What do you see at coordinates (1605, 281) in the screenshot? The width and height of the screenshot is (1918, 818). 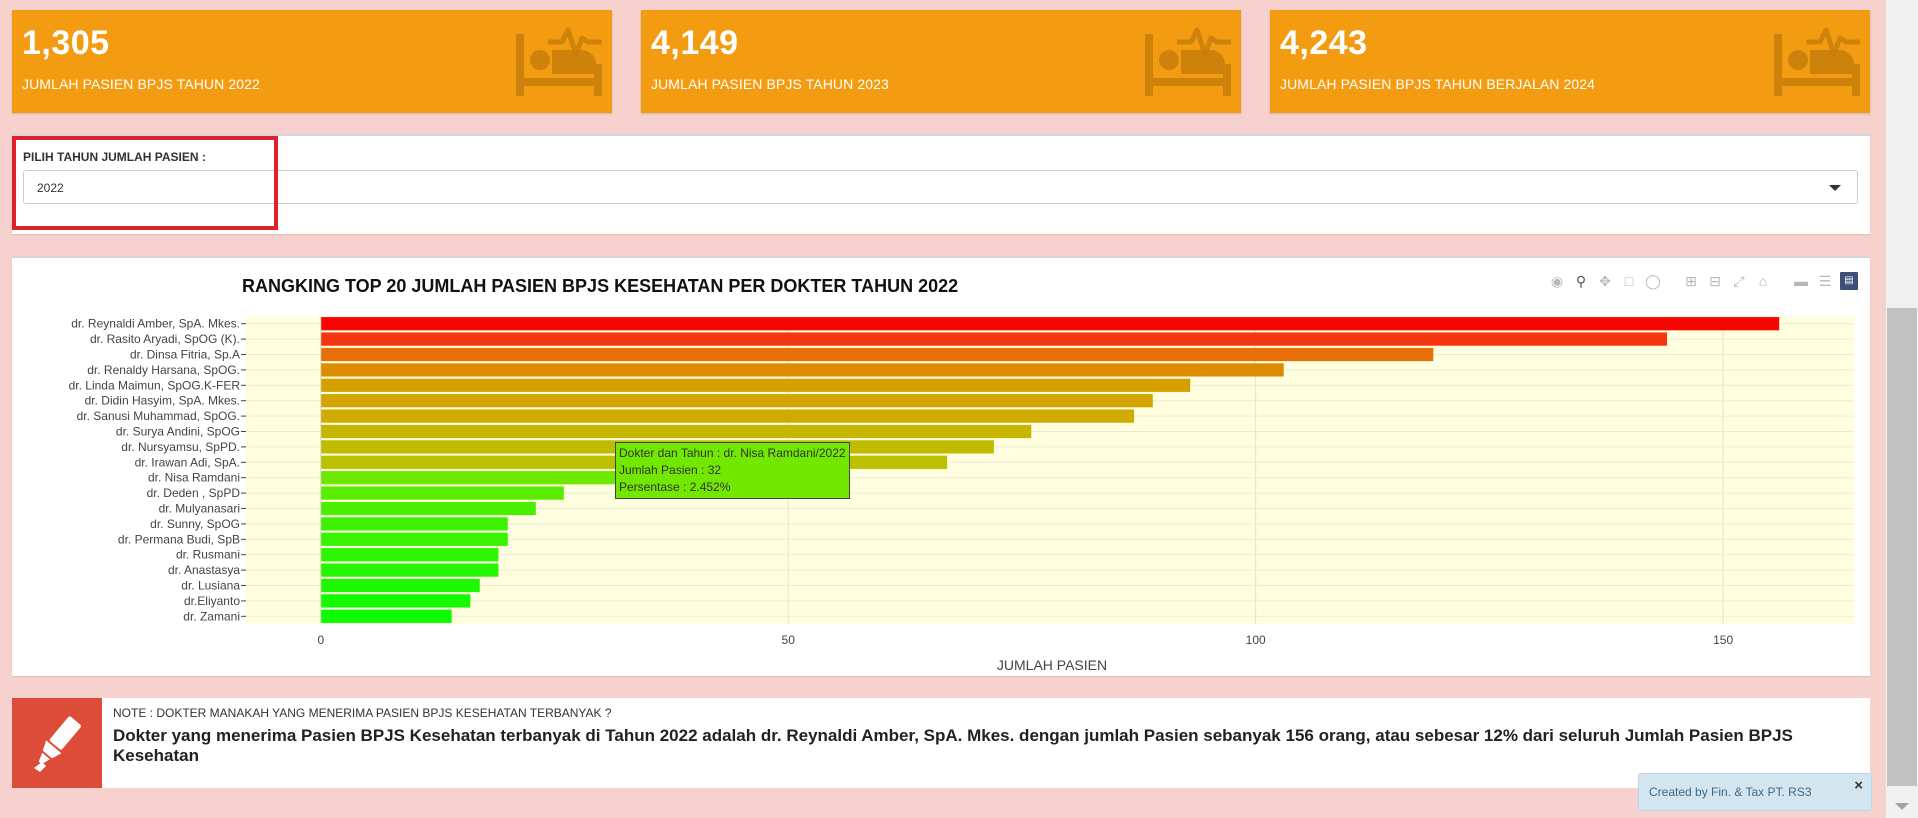 I see `pan-icon: ✥` at bounding box center [1605, 281].